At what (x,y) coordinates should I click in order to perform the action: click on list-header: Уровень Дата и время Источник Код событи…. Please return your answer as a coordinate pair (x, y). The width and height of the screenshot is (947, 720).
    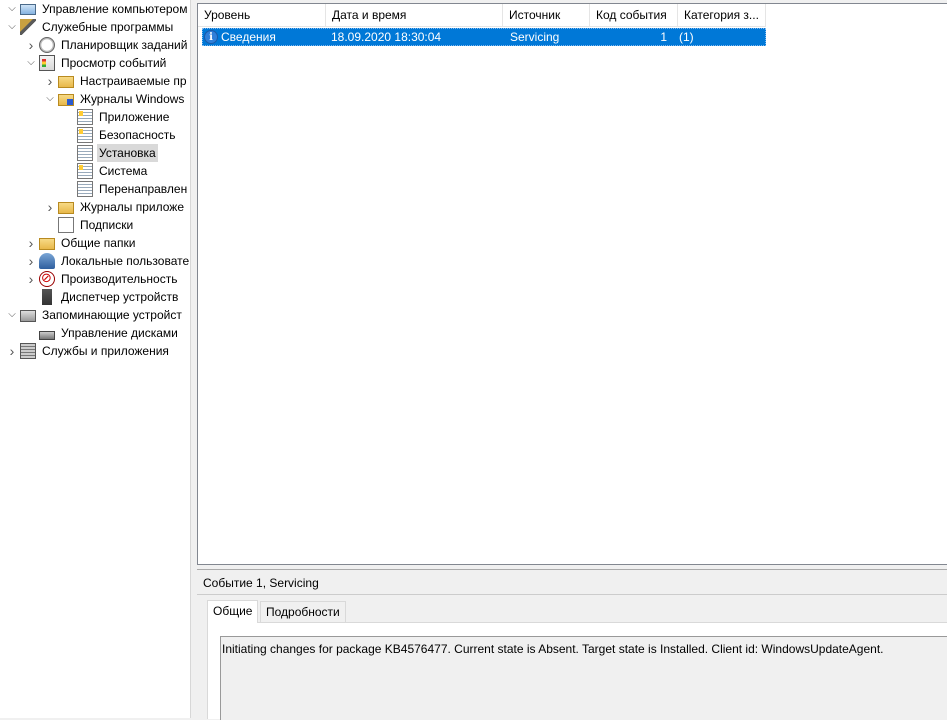
    Looking at the image, I should click on (482, 15).